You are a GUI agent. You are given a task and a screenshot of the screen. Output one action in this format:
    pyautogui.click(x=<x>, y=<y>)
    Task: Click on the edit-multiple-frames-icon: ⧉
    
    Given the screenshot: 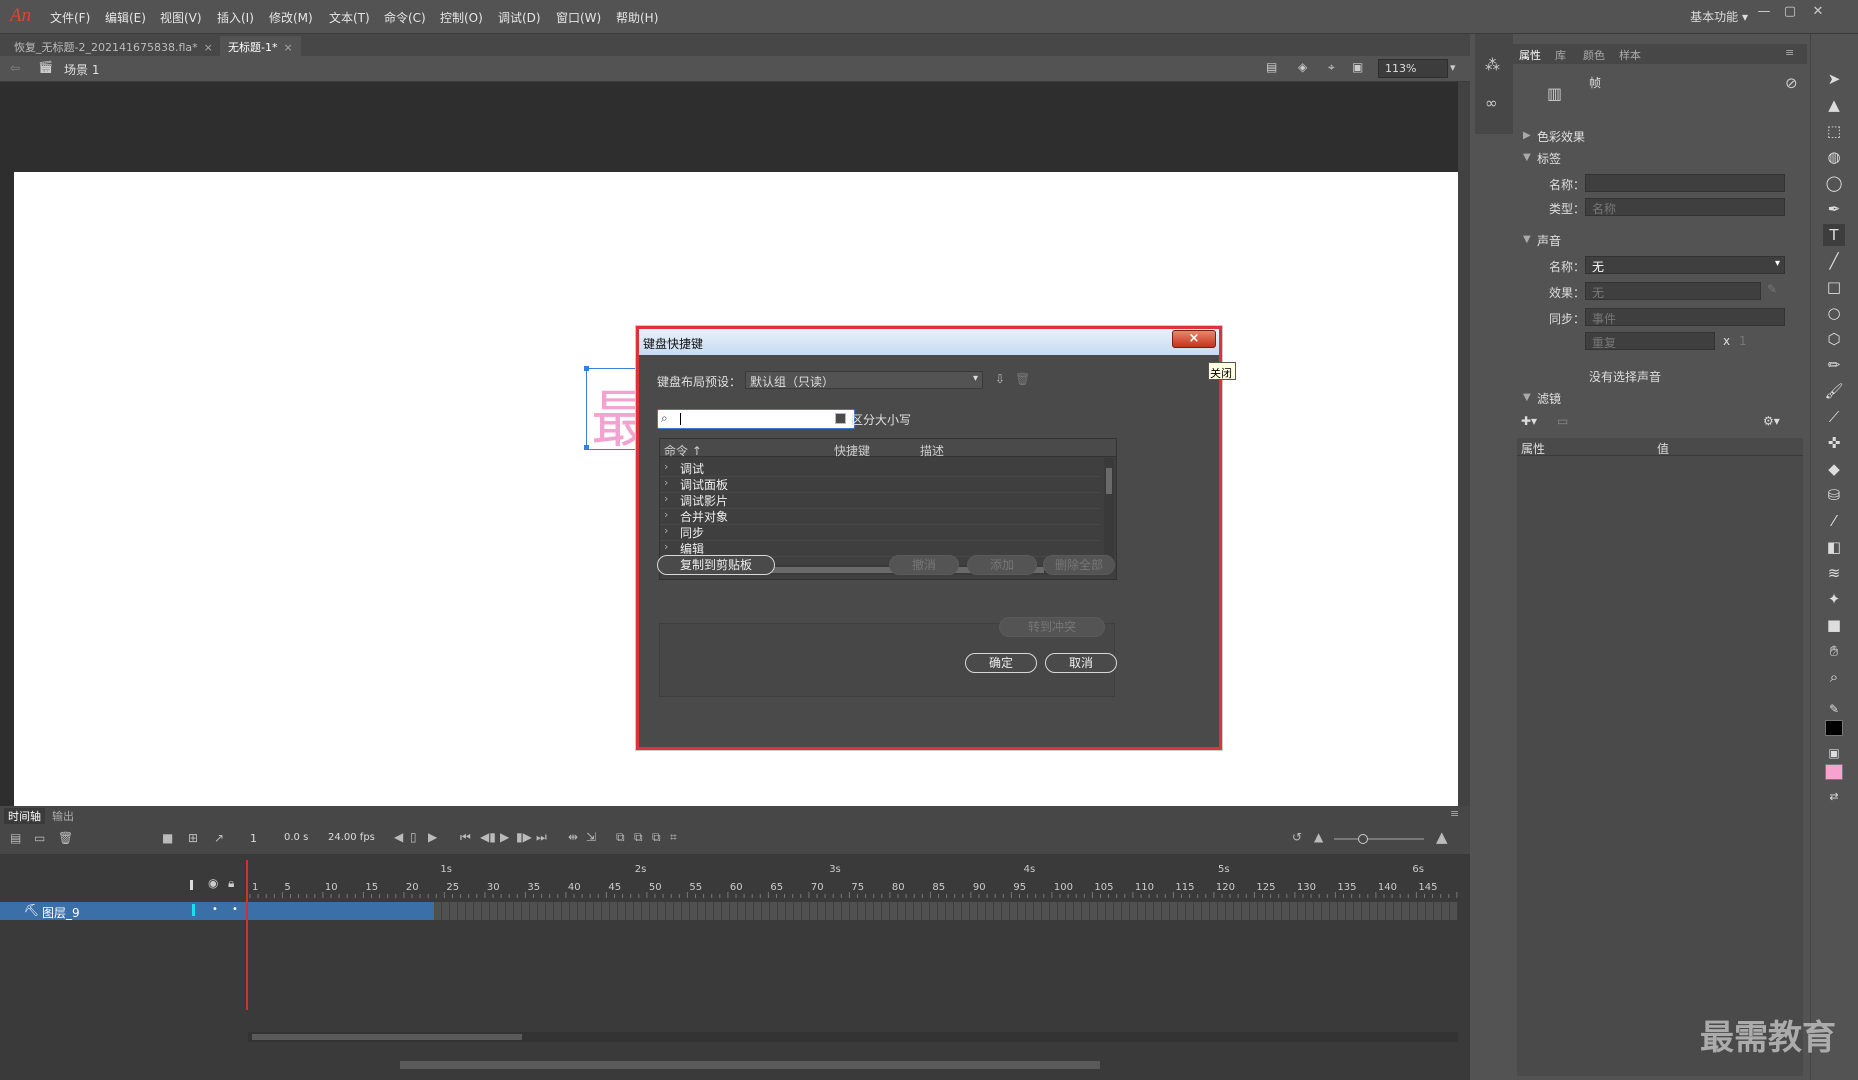 What is the action you would take?
    pyautogui.click(x=656, y=837)
    